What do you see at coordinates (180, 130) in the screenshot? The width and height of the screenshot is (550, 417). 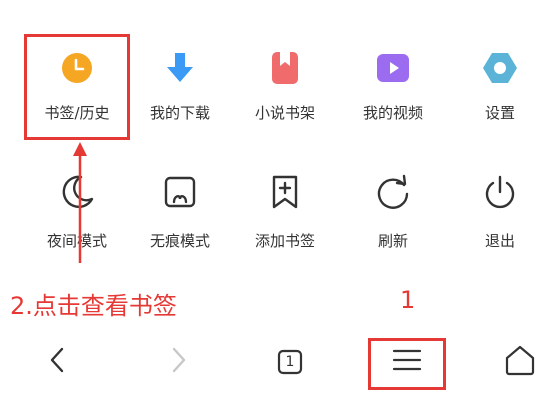 I see `menu-item-incognito-mode: 无痕模式` at bounding box center [180, 130].